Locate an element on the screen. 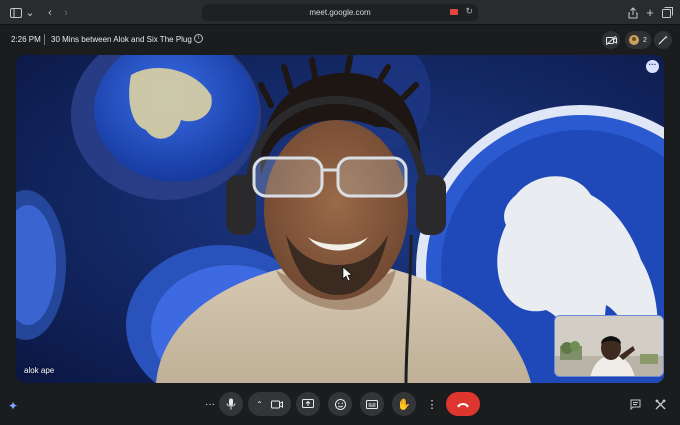  self-view-video-feed is located at coordinates (609, 346).